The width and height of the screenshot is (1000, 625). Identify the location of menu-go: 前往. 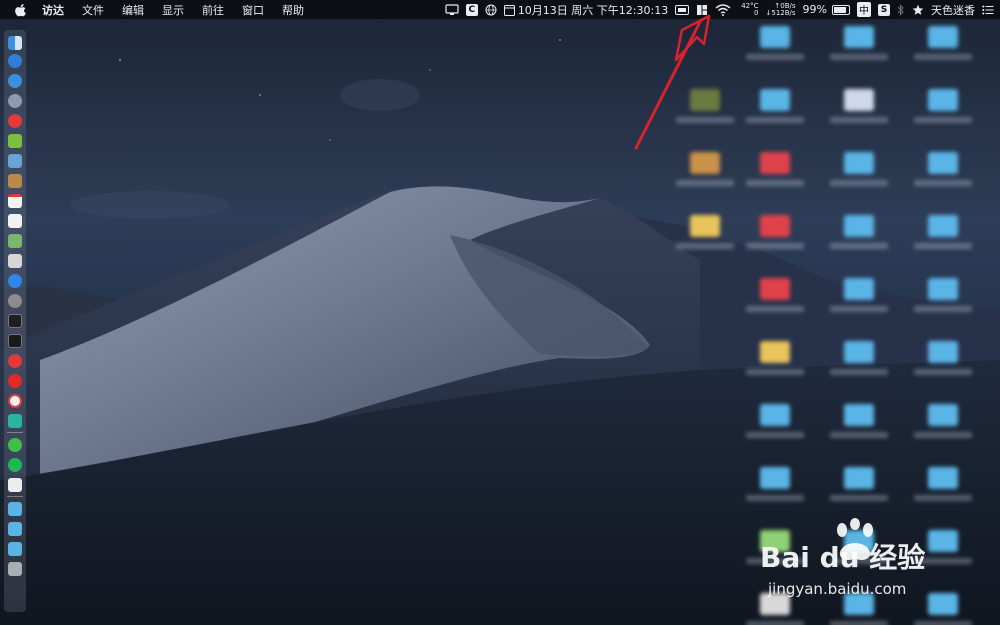
(213, 10).